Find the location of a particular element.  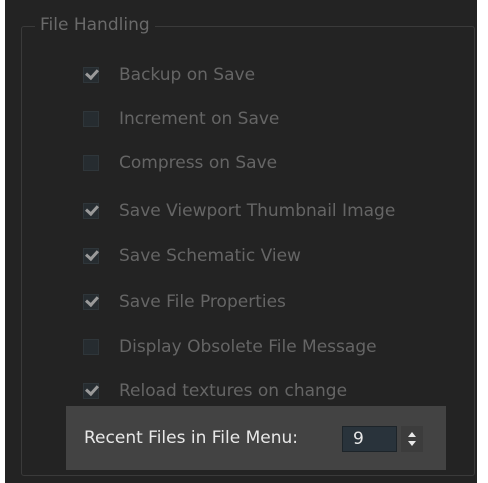

option-display-obsolete-file-message: Display Obsolete File Message is located at coordinates (230, 347).